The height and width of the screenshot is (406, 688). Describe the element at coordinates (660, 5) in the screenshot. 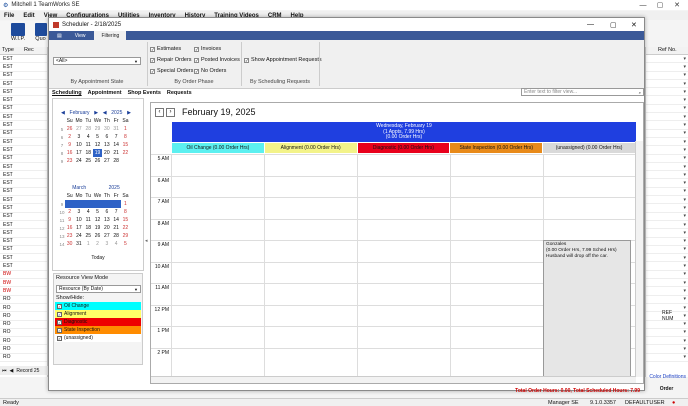

I see `app-maximize-icon: ▢` at that location.